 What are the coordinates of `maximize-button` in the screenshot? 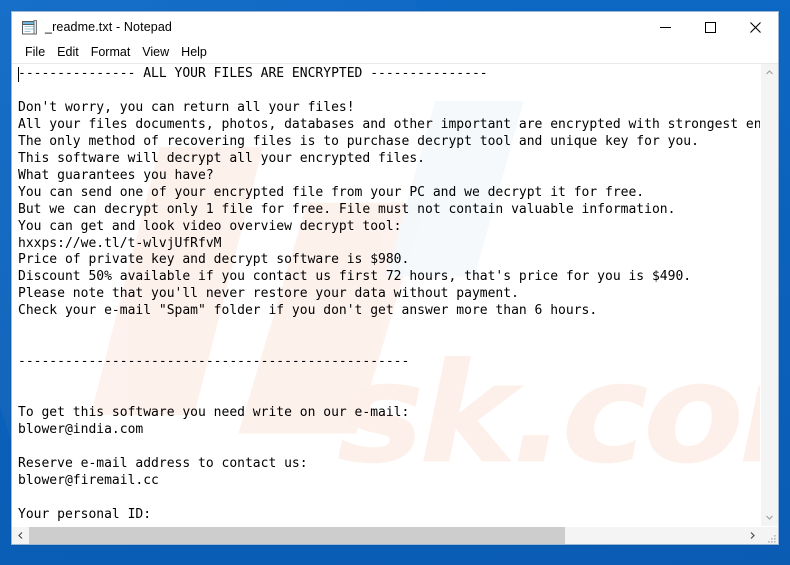 It's located at (710, 27).